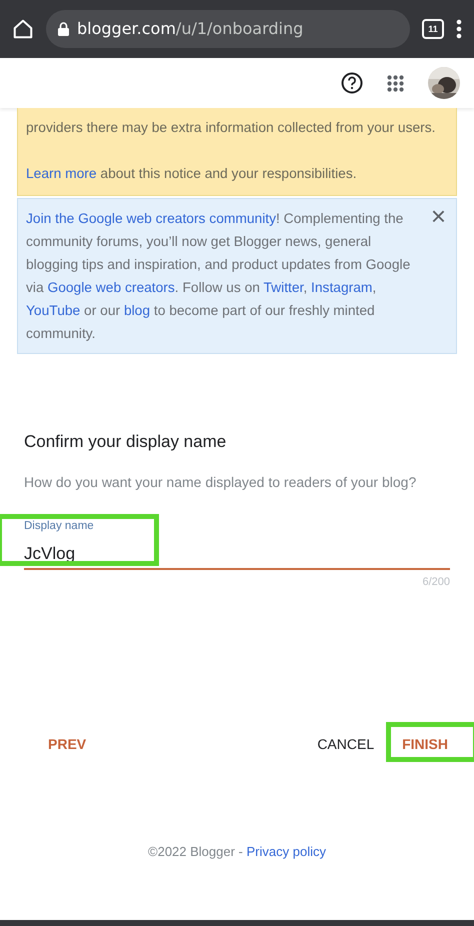 The height and width of the screenshot is (926, 474). I want to click on link: YouTube, so click(53, 310).